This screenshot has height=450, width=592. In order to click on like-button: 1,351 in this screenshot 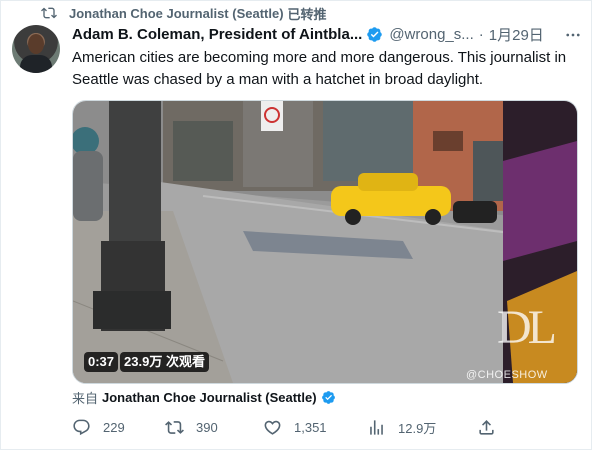, I will do `click(295, 427)`.